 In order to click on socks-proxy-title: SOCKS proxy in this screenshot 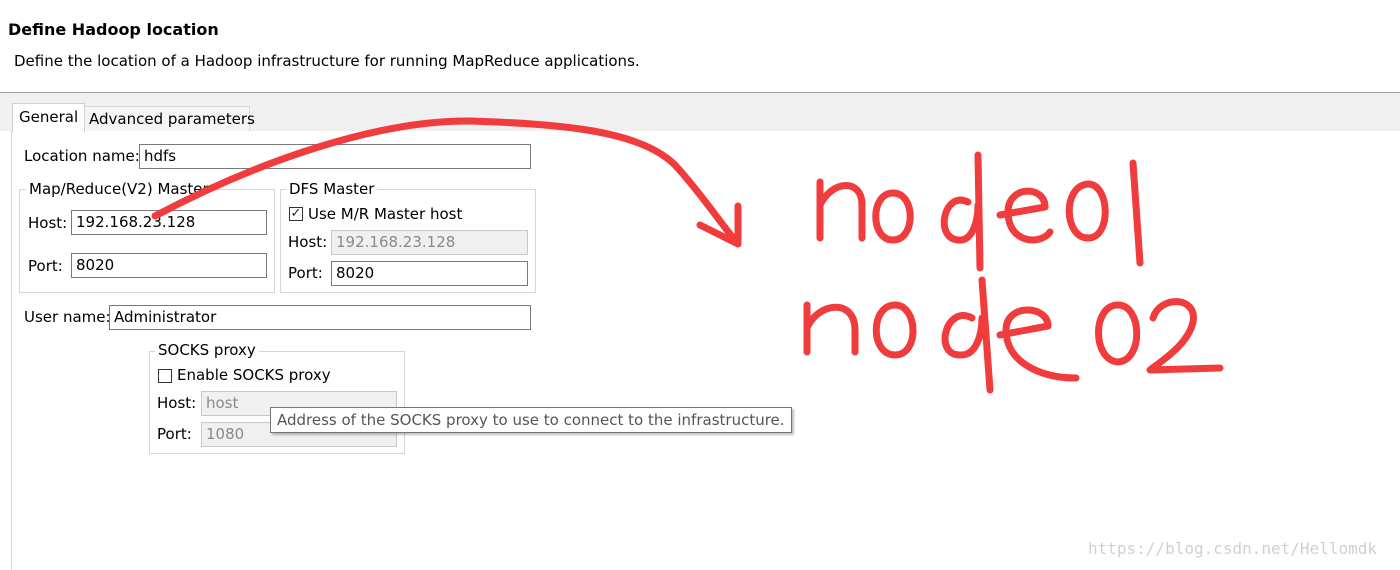, I will do `click(207, 350)`.